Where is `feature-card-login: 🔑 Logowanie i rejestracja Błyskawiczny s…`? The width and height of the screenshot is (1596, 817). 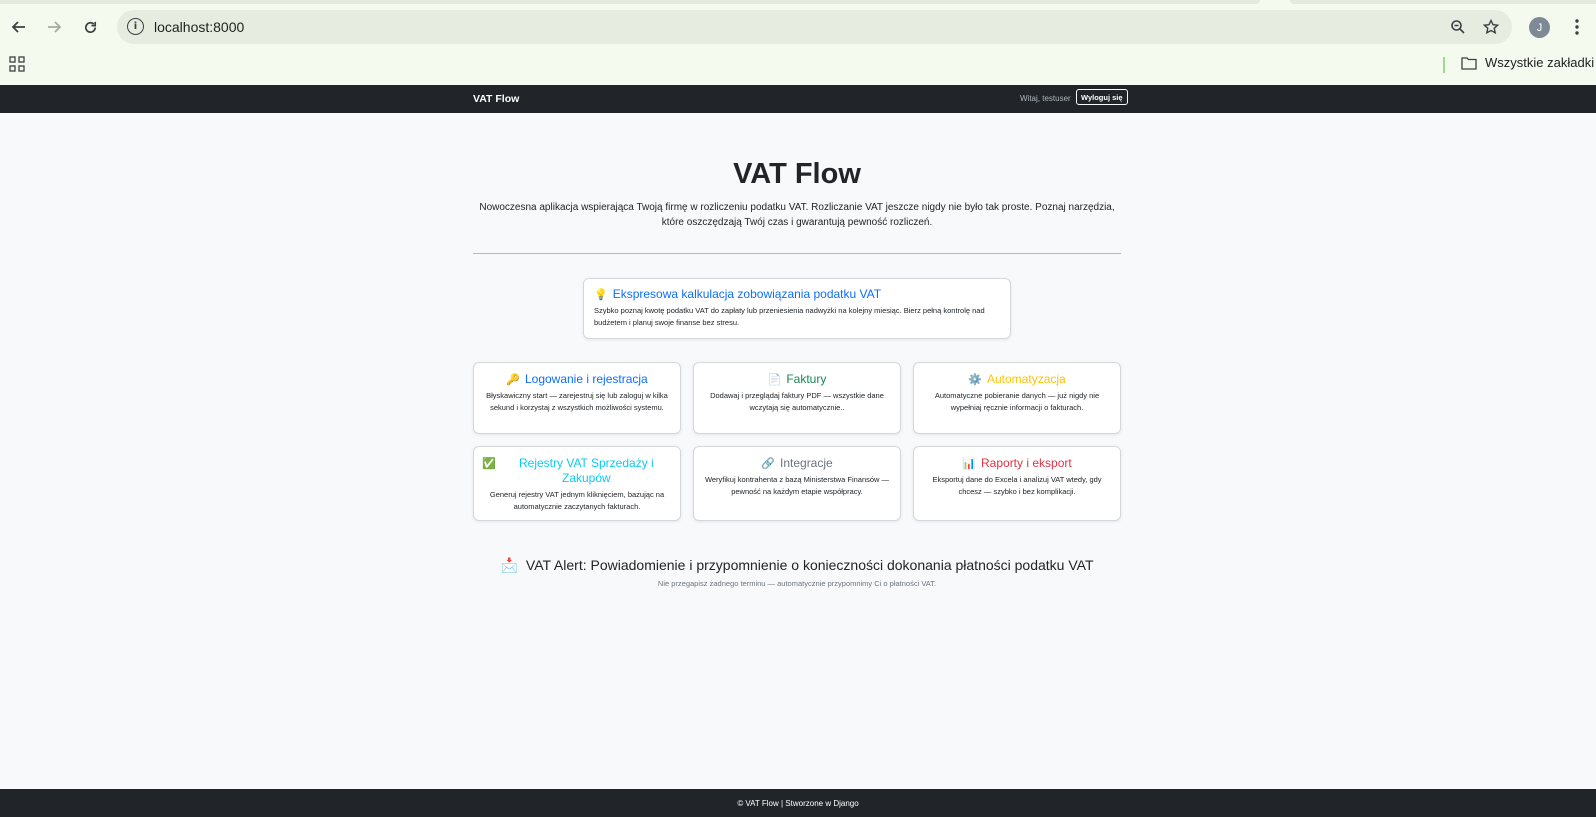
feature-card-login: 🔑 Logowanie i rejestracja Błyskawiczny s… is located at coordinates (577, 398).